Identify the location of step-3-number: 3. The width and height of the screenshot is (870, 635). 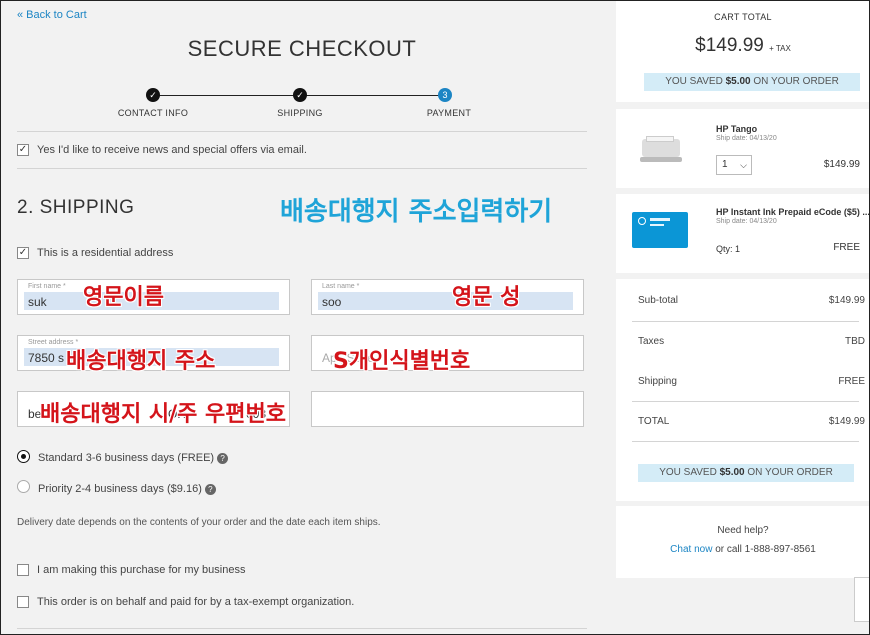
(445, 95).